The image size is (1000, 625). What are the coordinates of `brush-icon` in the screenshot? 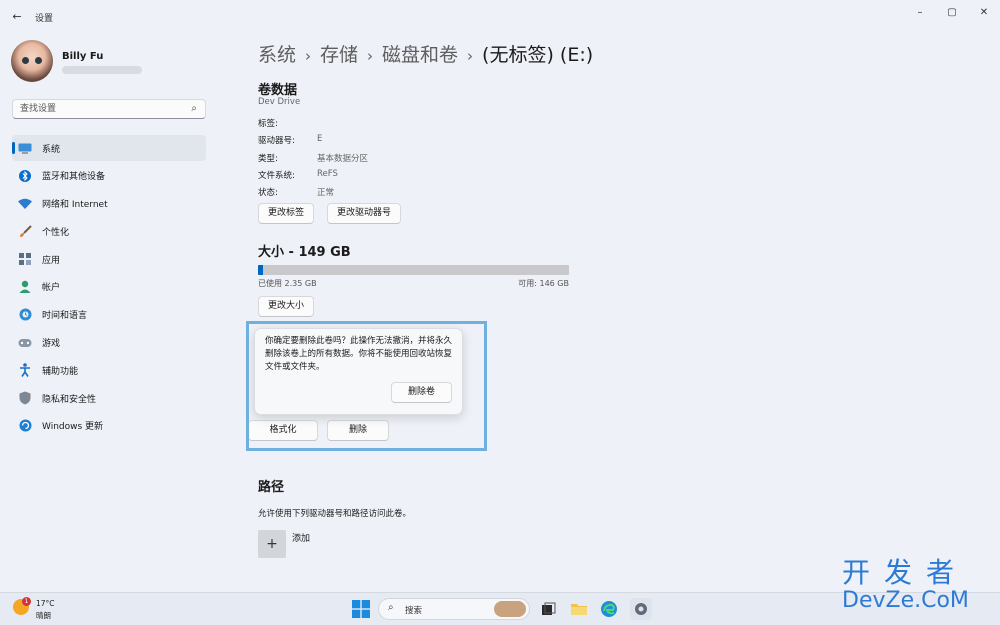 It's located at (25, 231).